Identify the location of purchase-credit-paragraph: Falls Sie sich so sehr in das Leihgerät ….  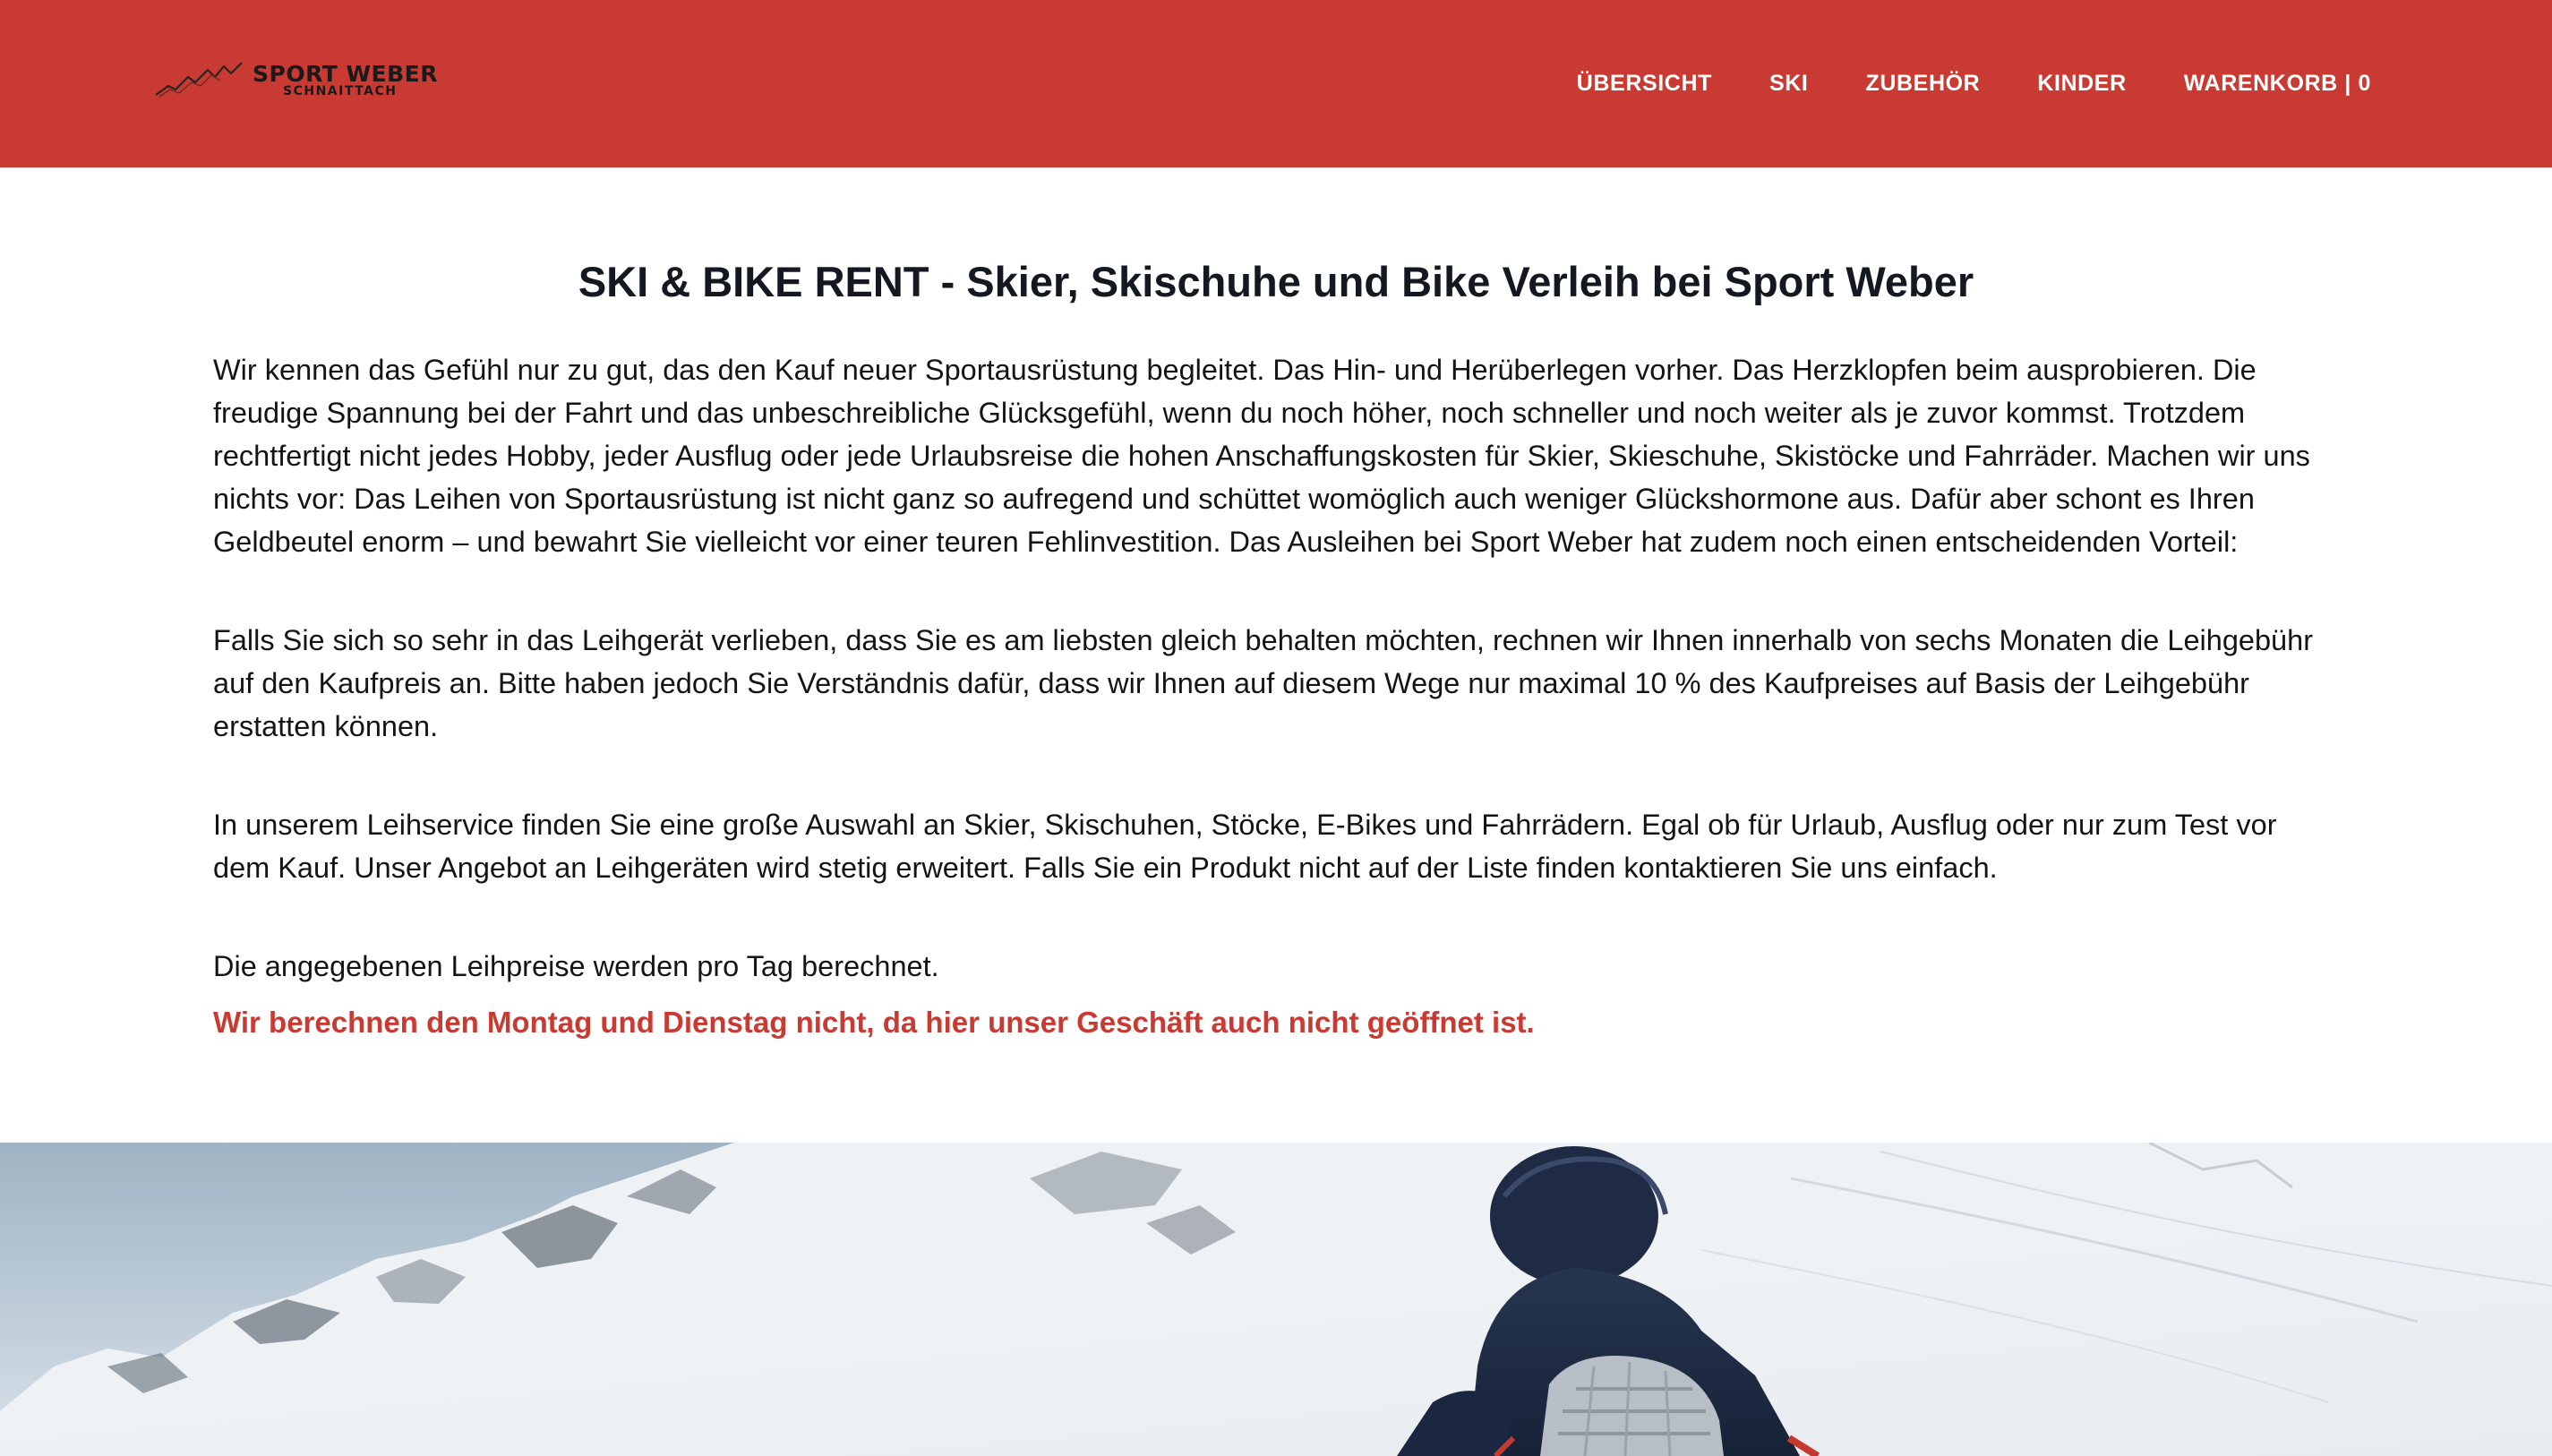
(1263, 683).